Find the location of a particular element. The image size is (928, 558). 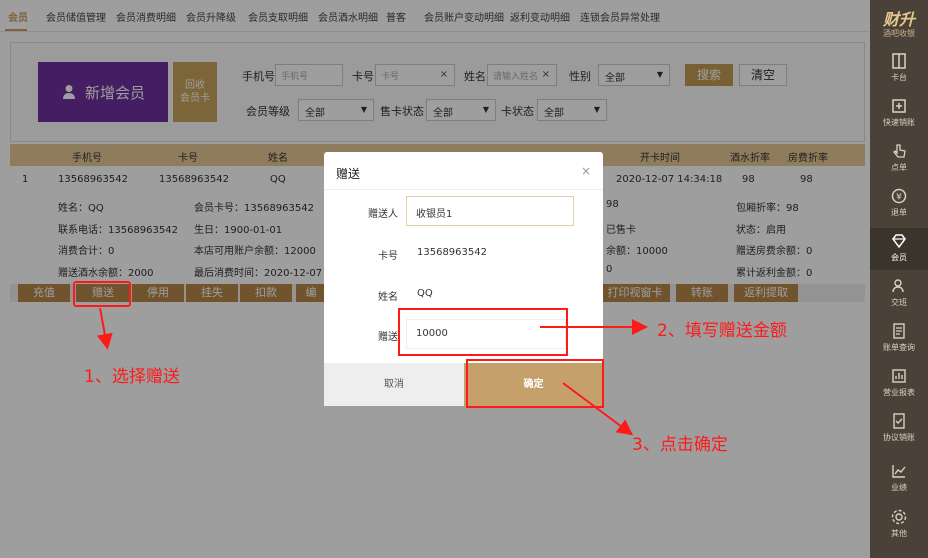

annotation-step1: 1、选择赠送 is located at coordinates (132, 377).